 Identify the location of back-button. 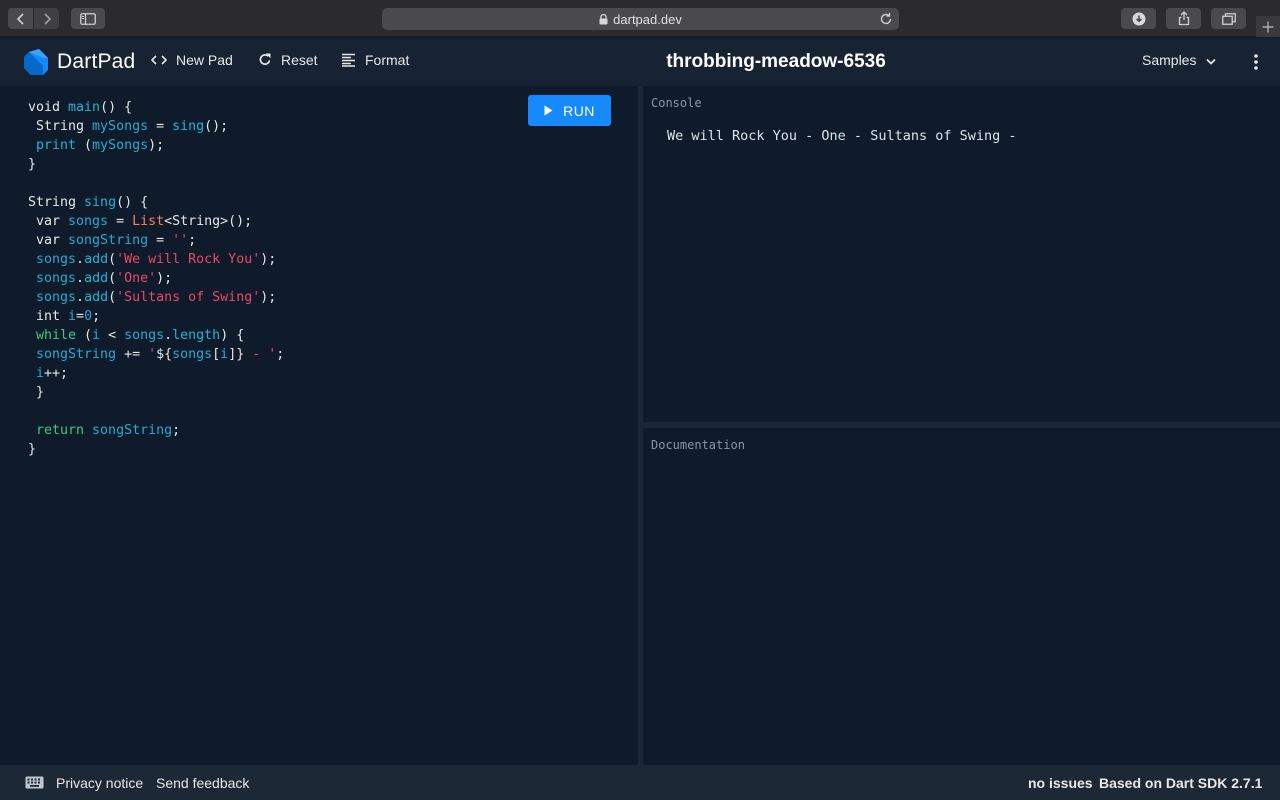
(20, 18).